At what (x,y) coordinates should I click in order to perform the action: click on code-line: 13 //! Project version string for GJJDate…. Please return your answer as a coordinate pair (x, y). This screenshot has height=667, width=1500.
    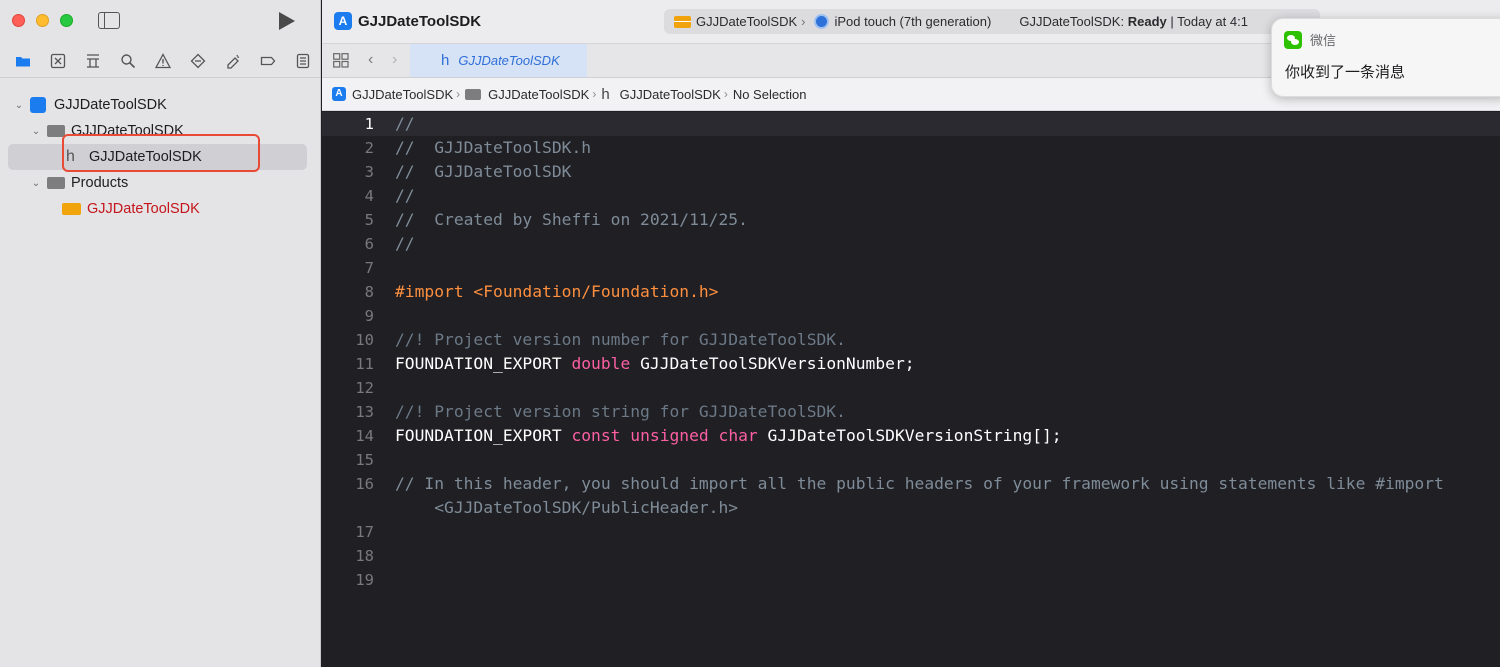
    Looking at the image, I should click on (911, 412).